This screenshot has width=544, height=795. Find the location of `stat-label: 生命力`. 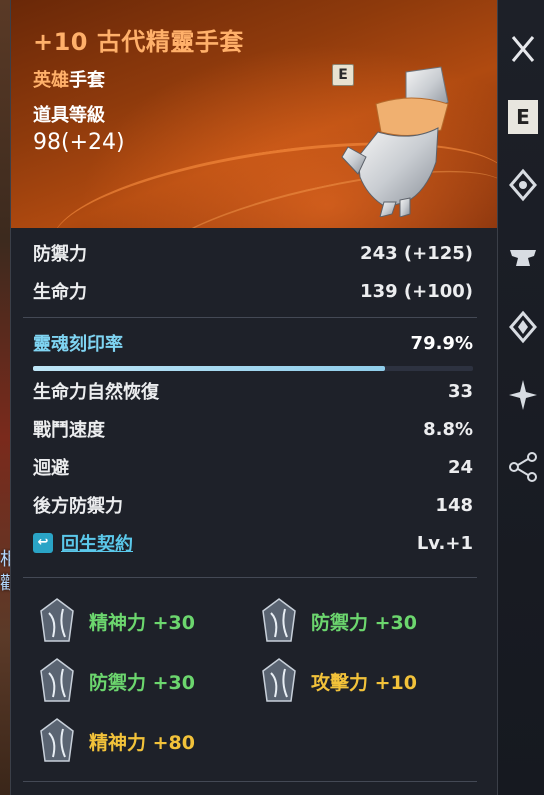

stat-label: 生命力 is located at coordinates (60, 292).